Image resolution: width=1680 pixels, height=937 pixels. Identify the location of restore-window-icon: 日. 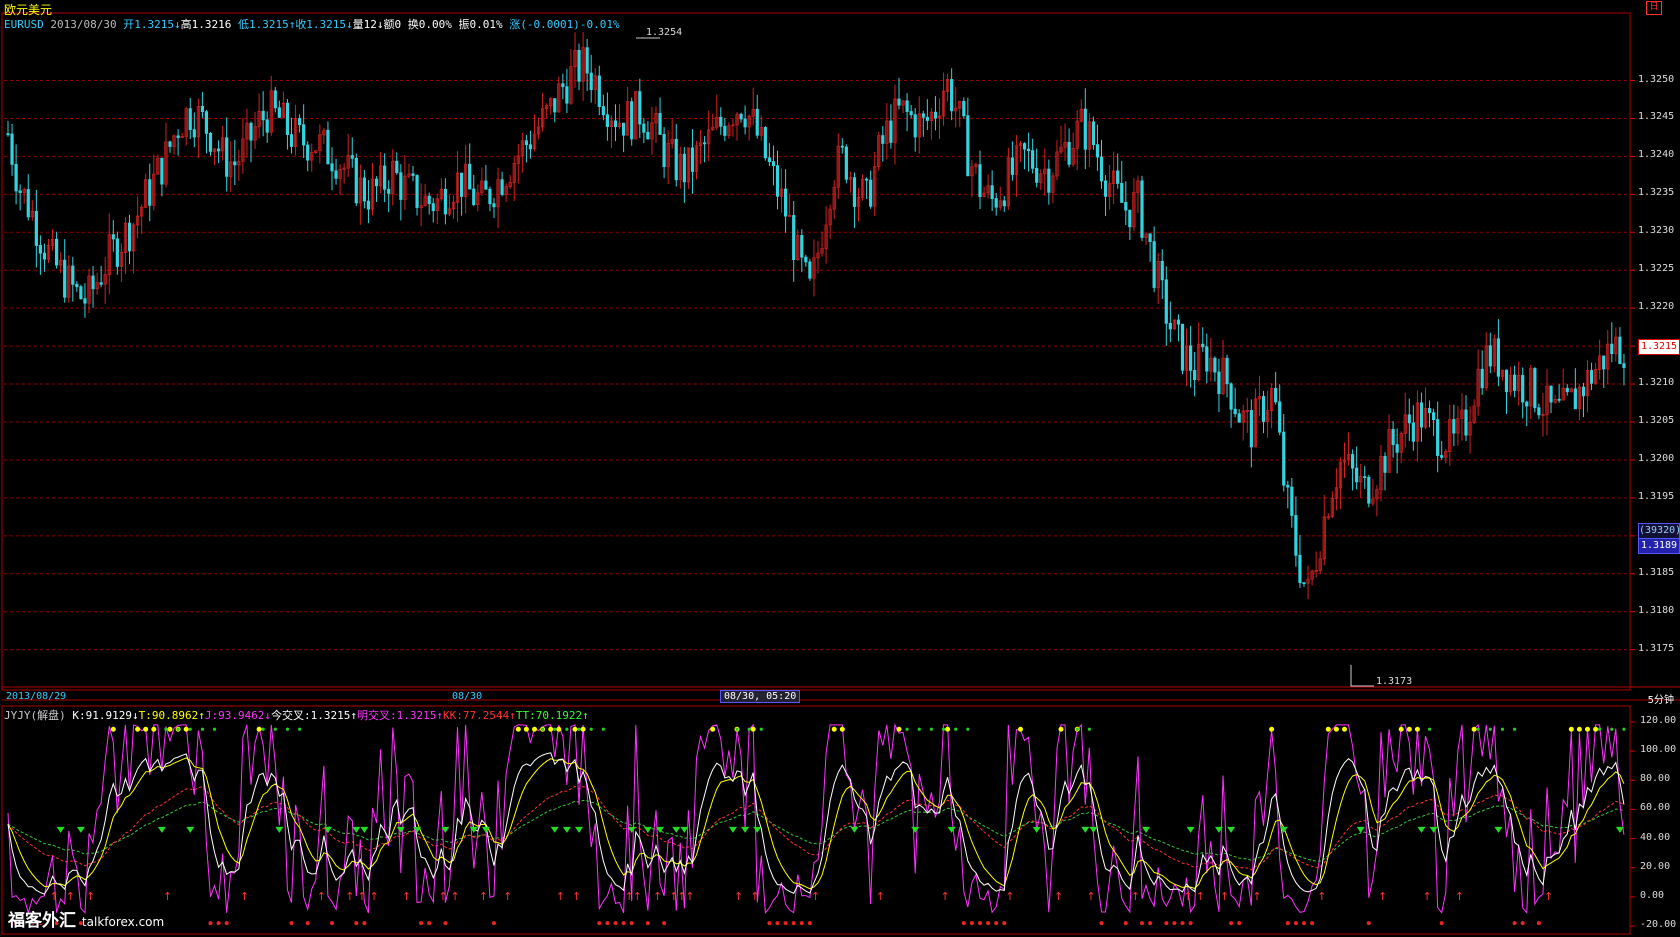
(1654, 8).